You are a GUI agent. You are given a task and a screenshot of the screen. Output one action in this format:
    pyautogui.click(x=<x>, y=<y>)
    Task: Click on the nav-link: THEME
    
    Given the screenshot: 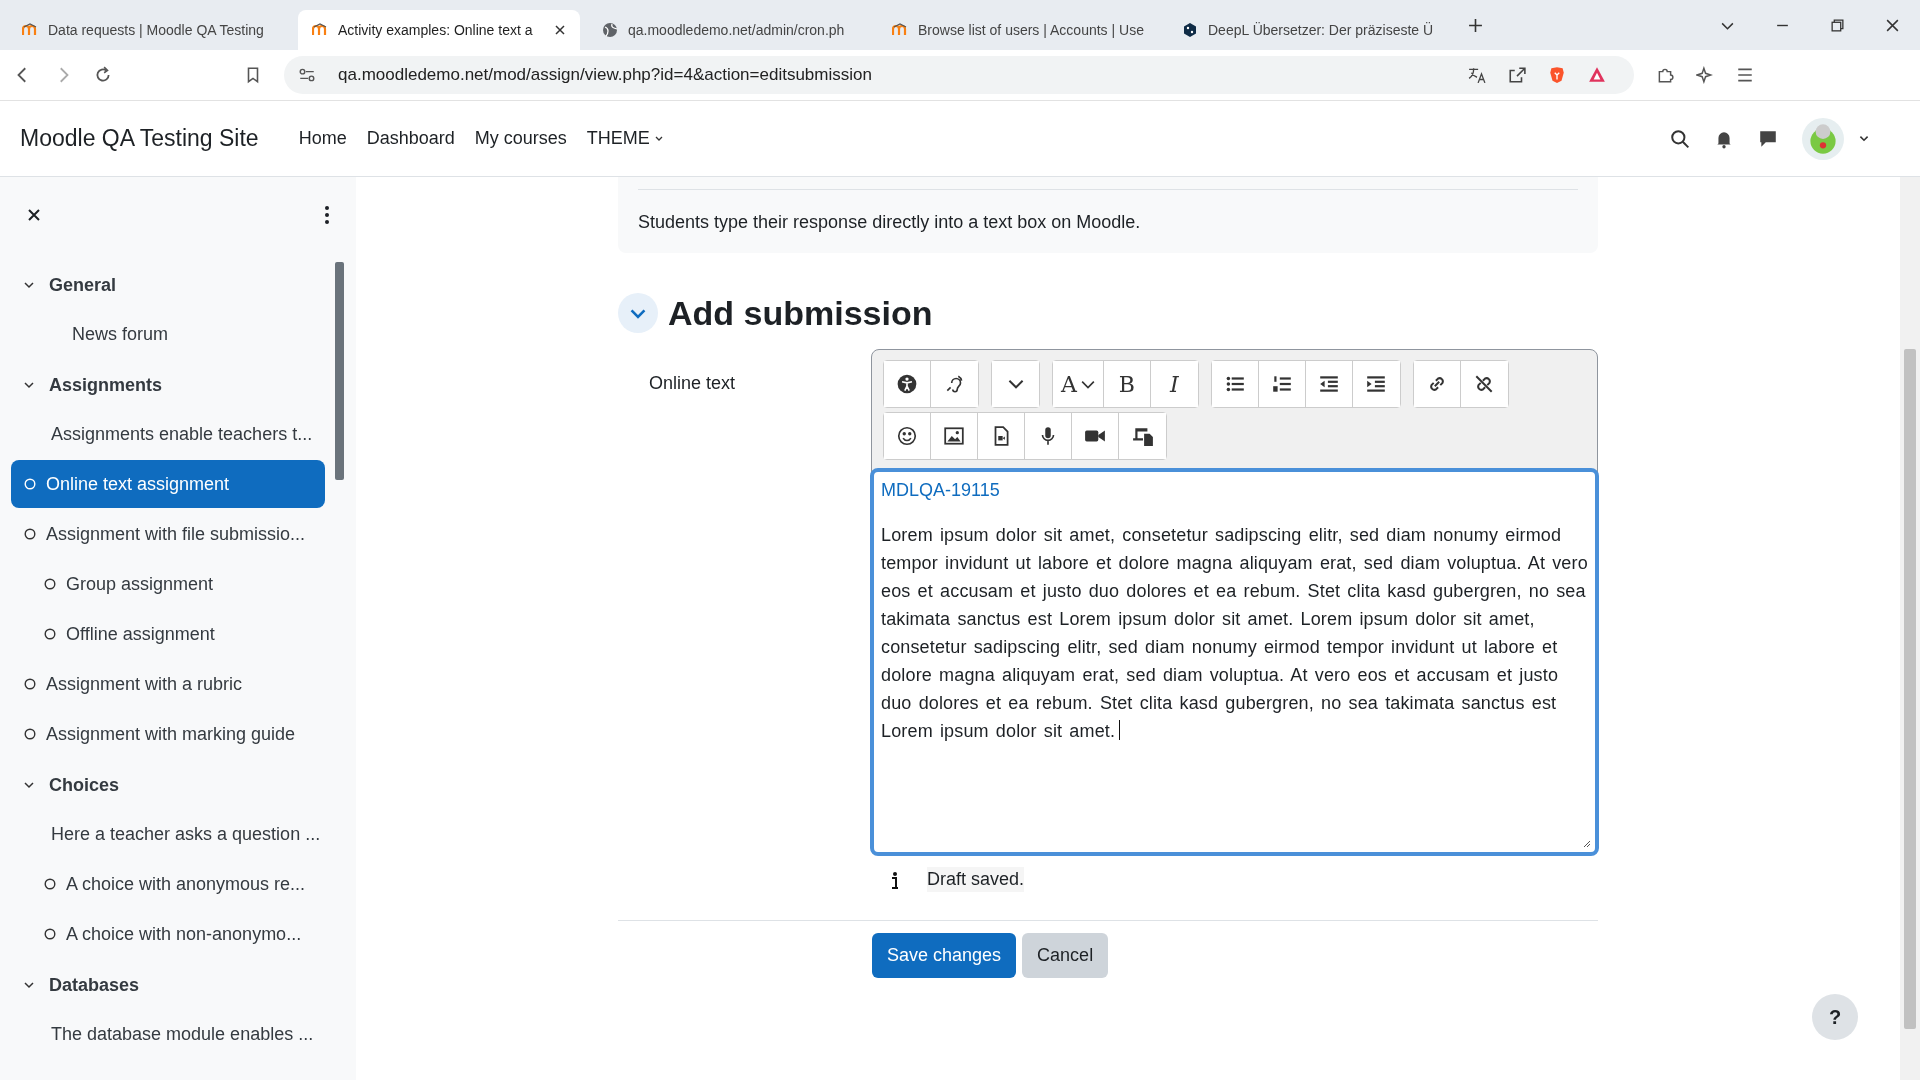 What is the action you would take?
    pyautogui.click(x=625, y=138)
    